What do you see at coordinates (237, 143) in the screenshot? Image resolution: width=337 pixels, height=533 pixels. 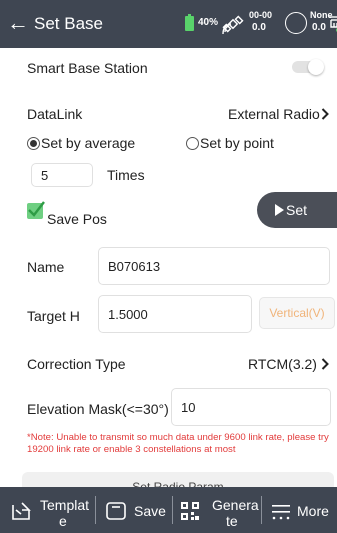 I see `set-by-point-label: Set by point` at bounding box center [237, 143].